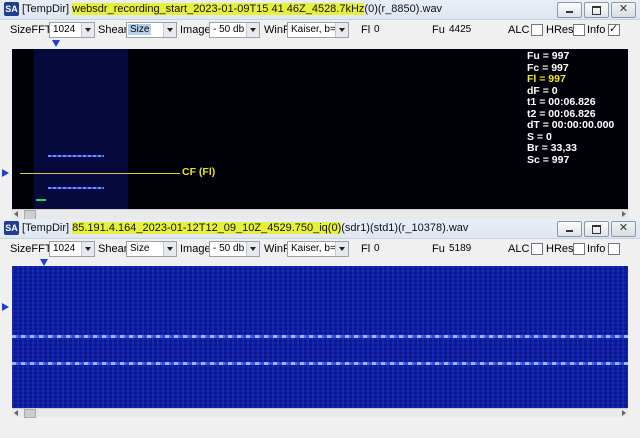  I want to click on winf-label: WinF, so click(277, 30).